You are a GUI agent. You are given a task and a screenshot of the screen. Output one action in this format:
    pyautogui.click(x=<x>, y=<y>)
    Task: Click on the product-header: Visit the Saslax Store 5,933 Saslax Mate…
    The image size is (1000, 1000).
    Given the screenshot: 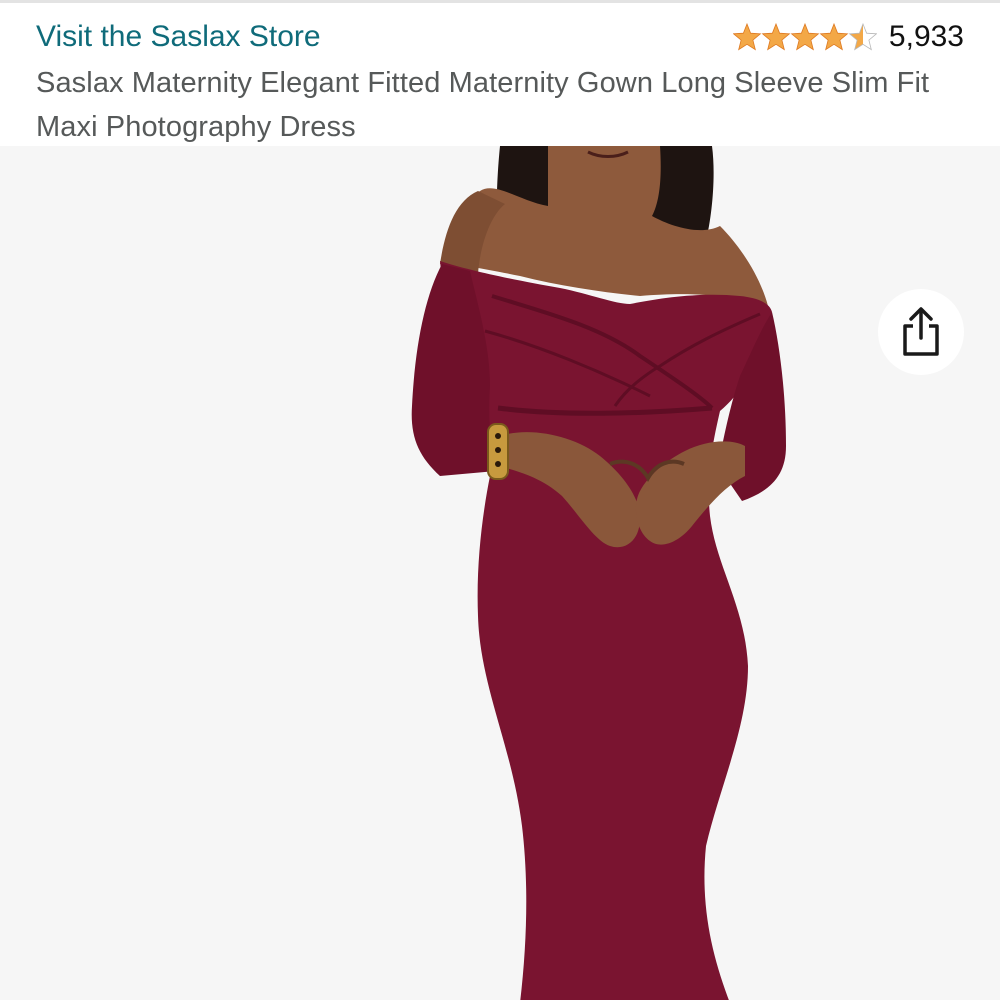 What is the action you would take?
    pyautogui.click(x=500, y=73)
    